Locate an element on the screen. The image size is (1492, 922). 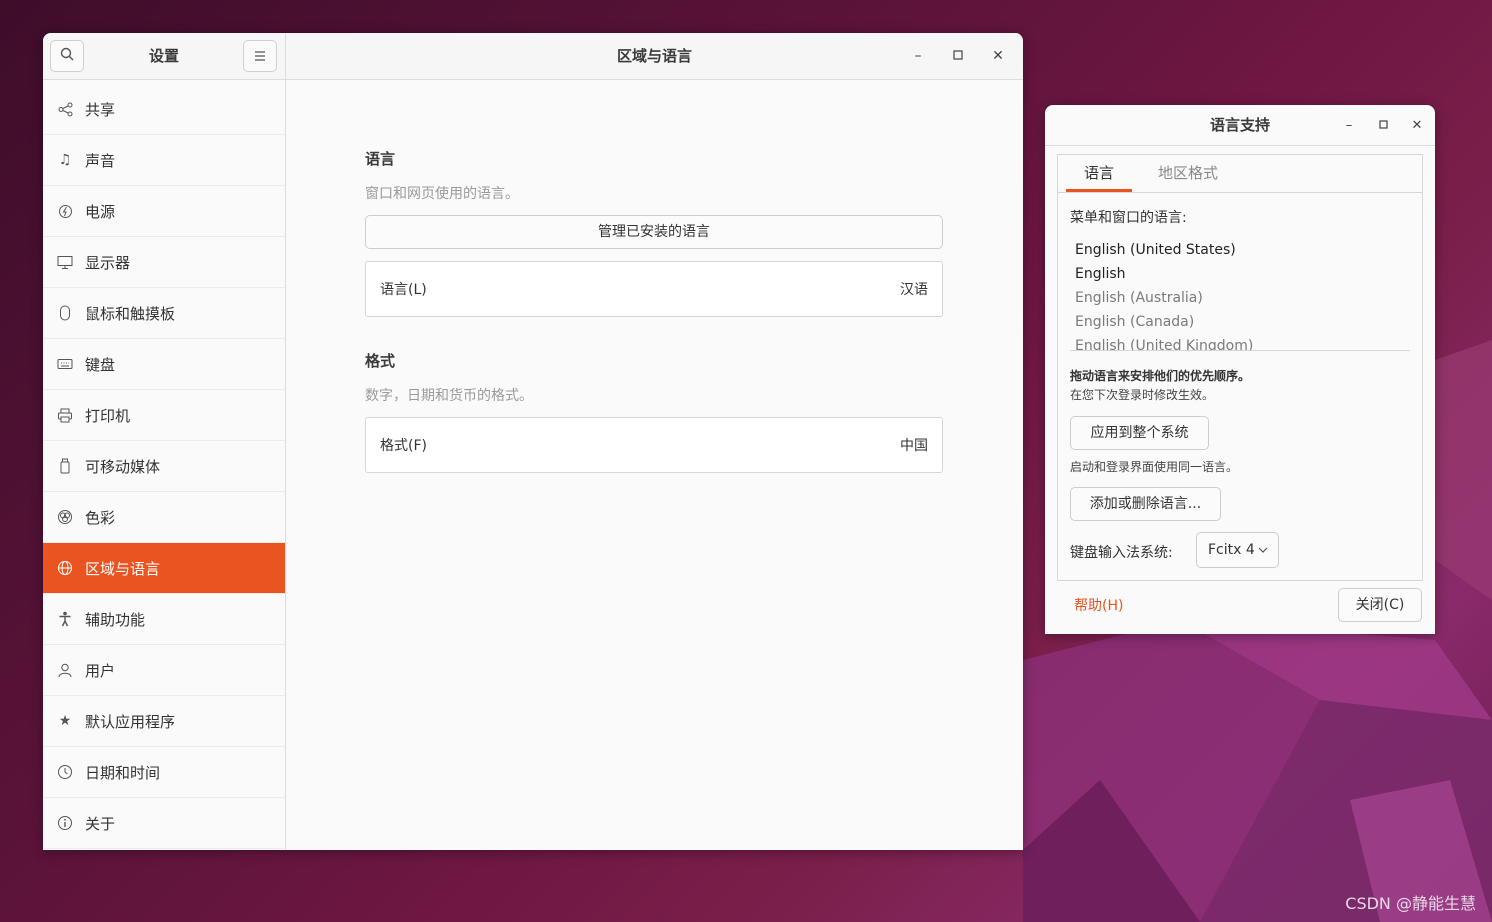
minimize-button: – is located at coordinates (918, 56).